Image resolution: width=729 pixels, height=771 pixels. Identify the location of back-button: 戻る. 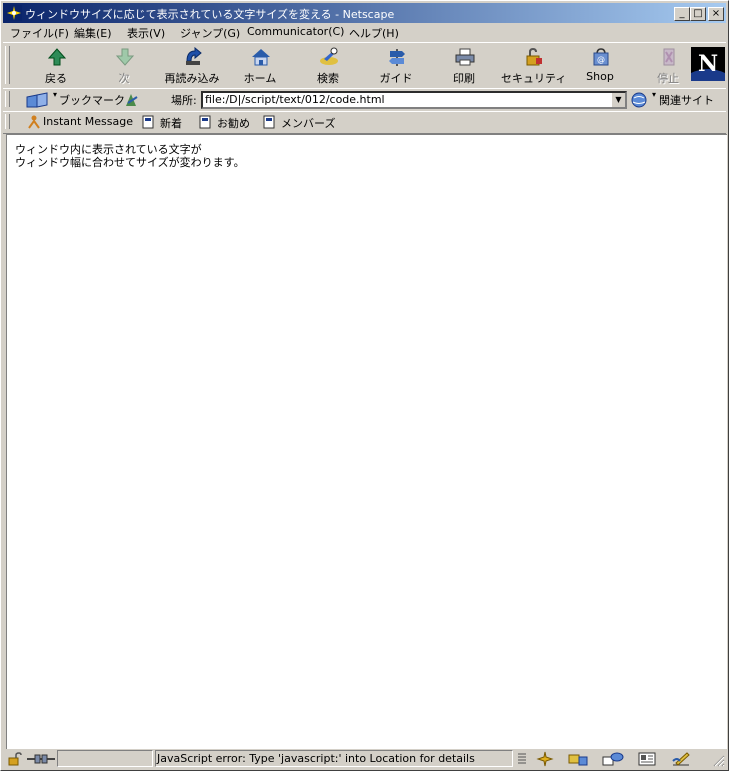
(56, 66).